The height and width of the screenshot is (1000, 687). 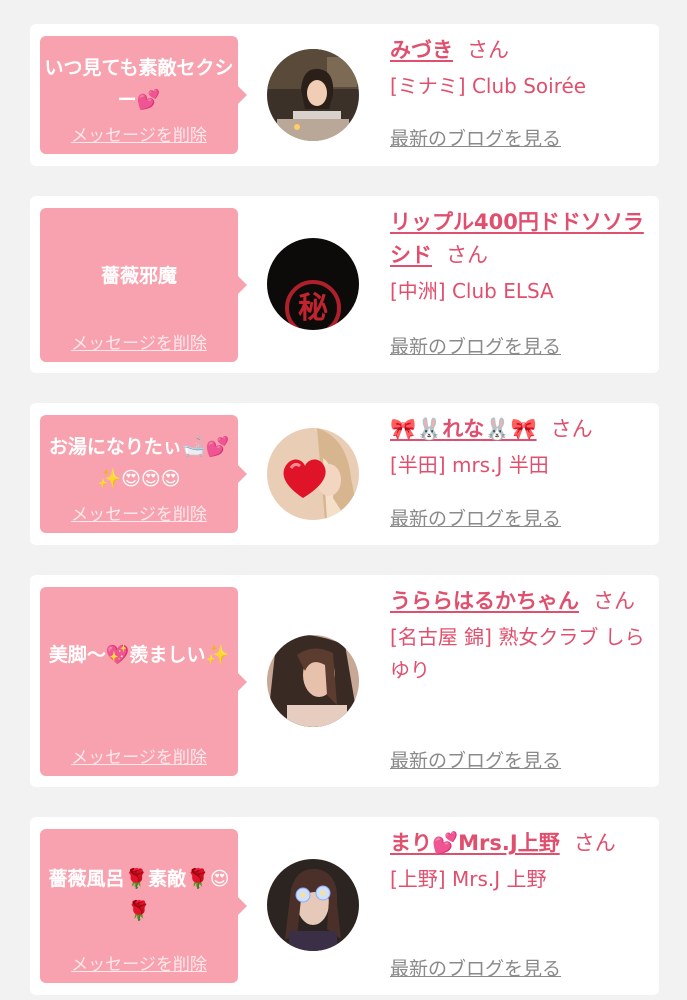 I want to click on cast-name-line: まり💕Mrs.J上野 さん, so click(x=517, y=843).